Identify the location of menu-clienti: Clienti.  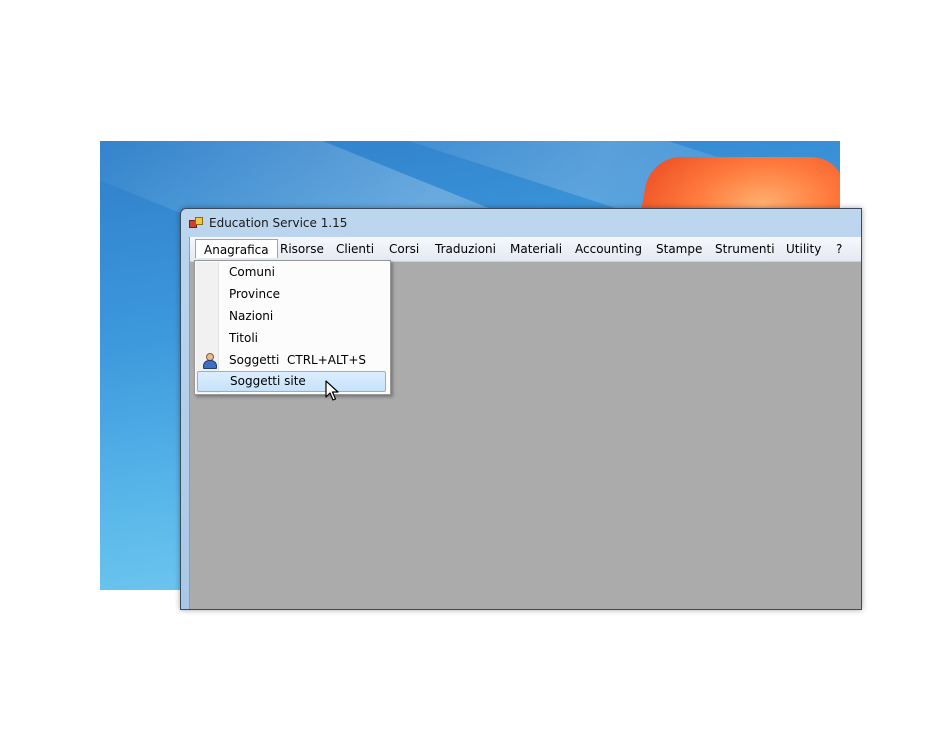
(355, 249).